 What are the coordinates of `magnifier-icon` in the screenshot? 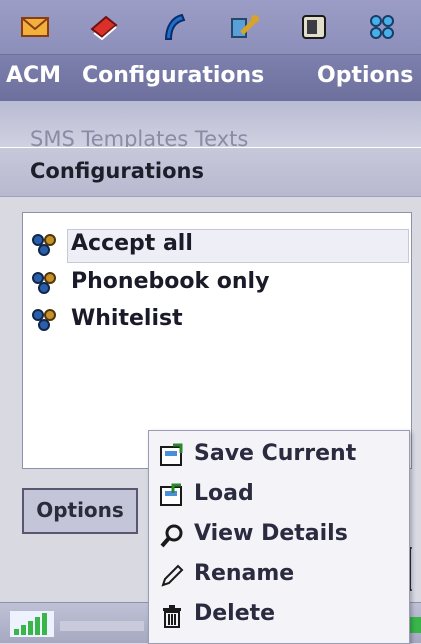 It's located at (171, 536).